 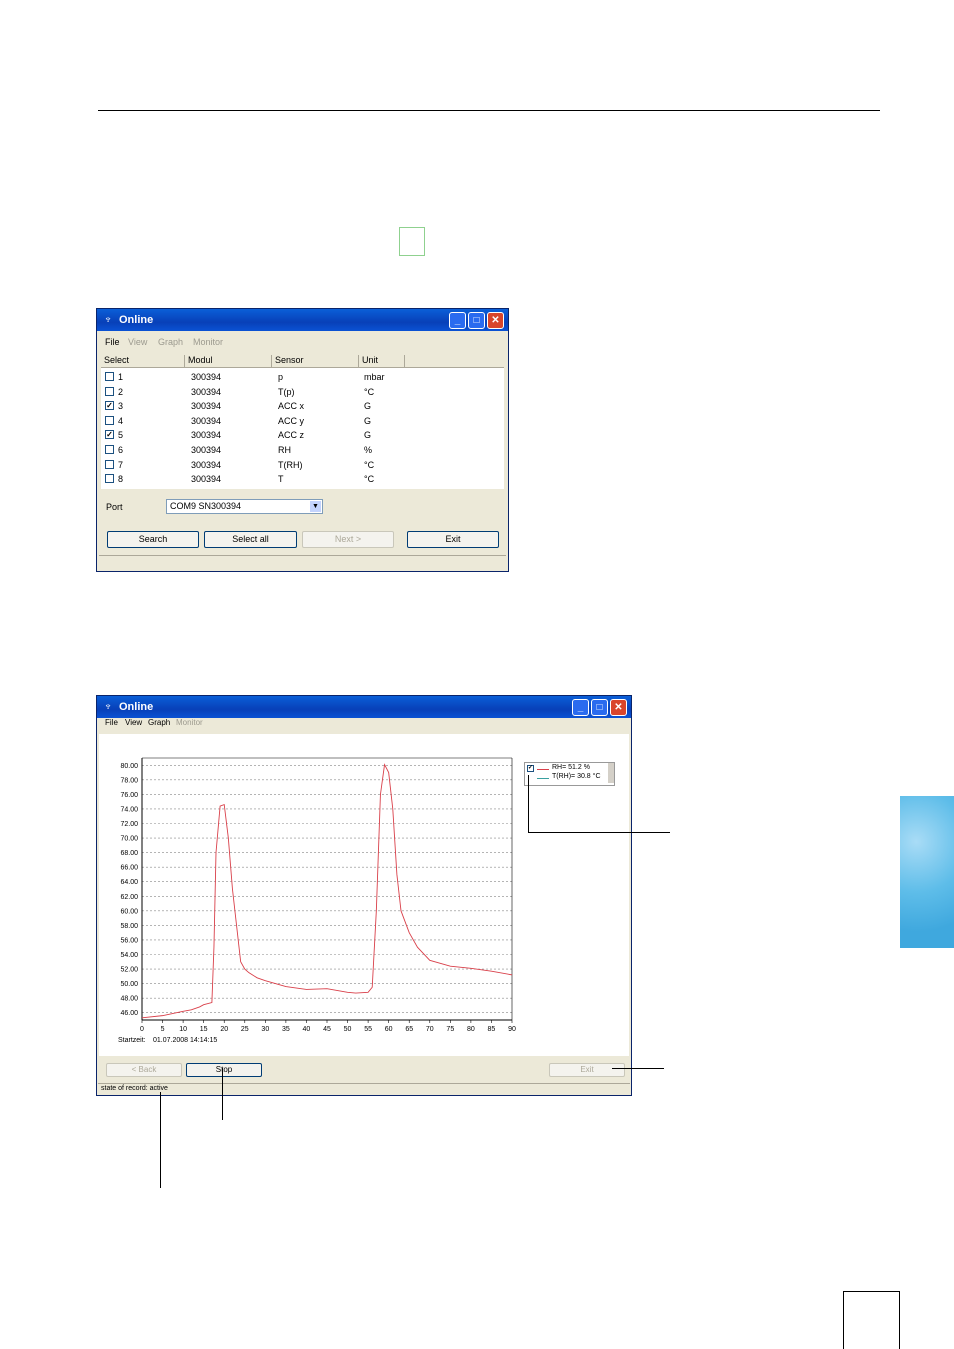 What do you see at coordinates (108, 320) in the screenshot?
I see `app-icon: ♆` at bounding box center [108, 320].